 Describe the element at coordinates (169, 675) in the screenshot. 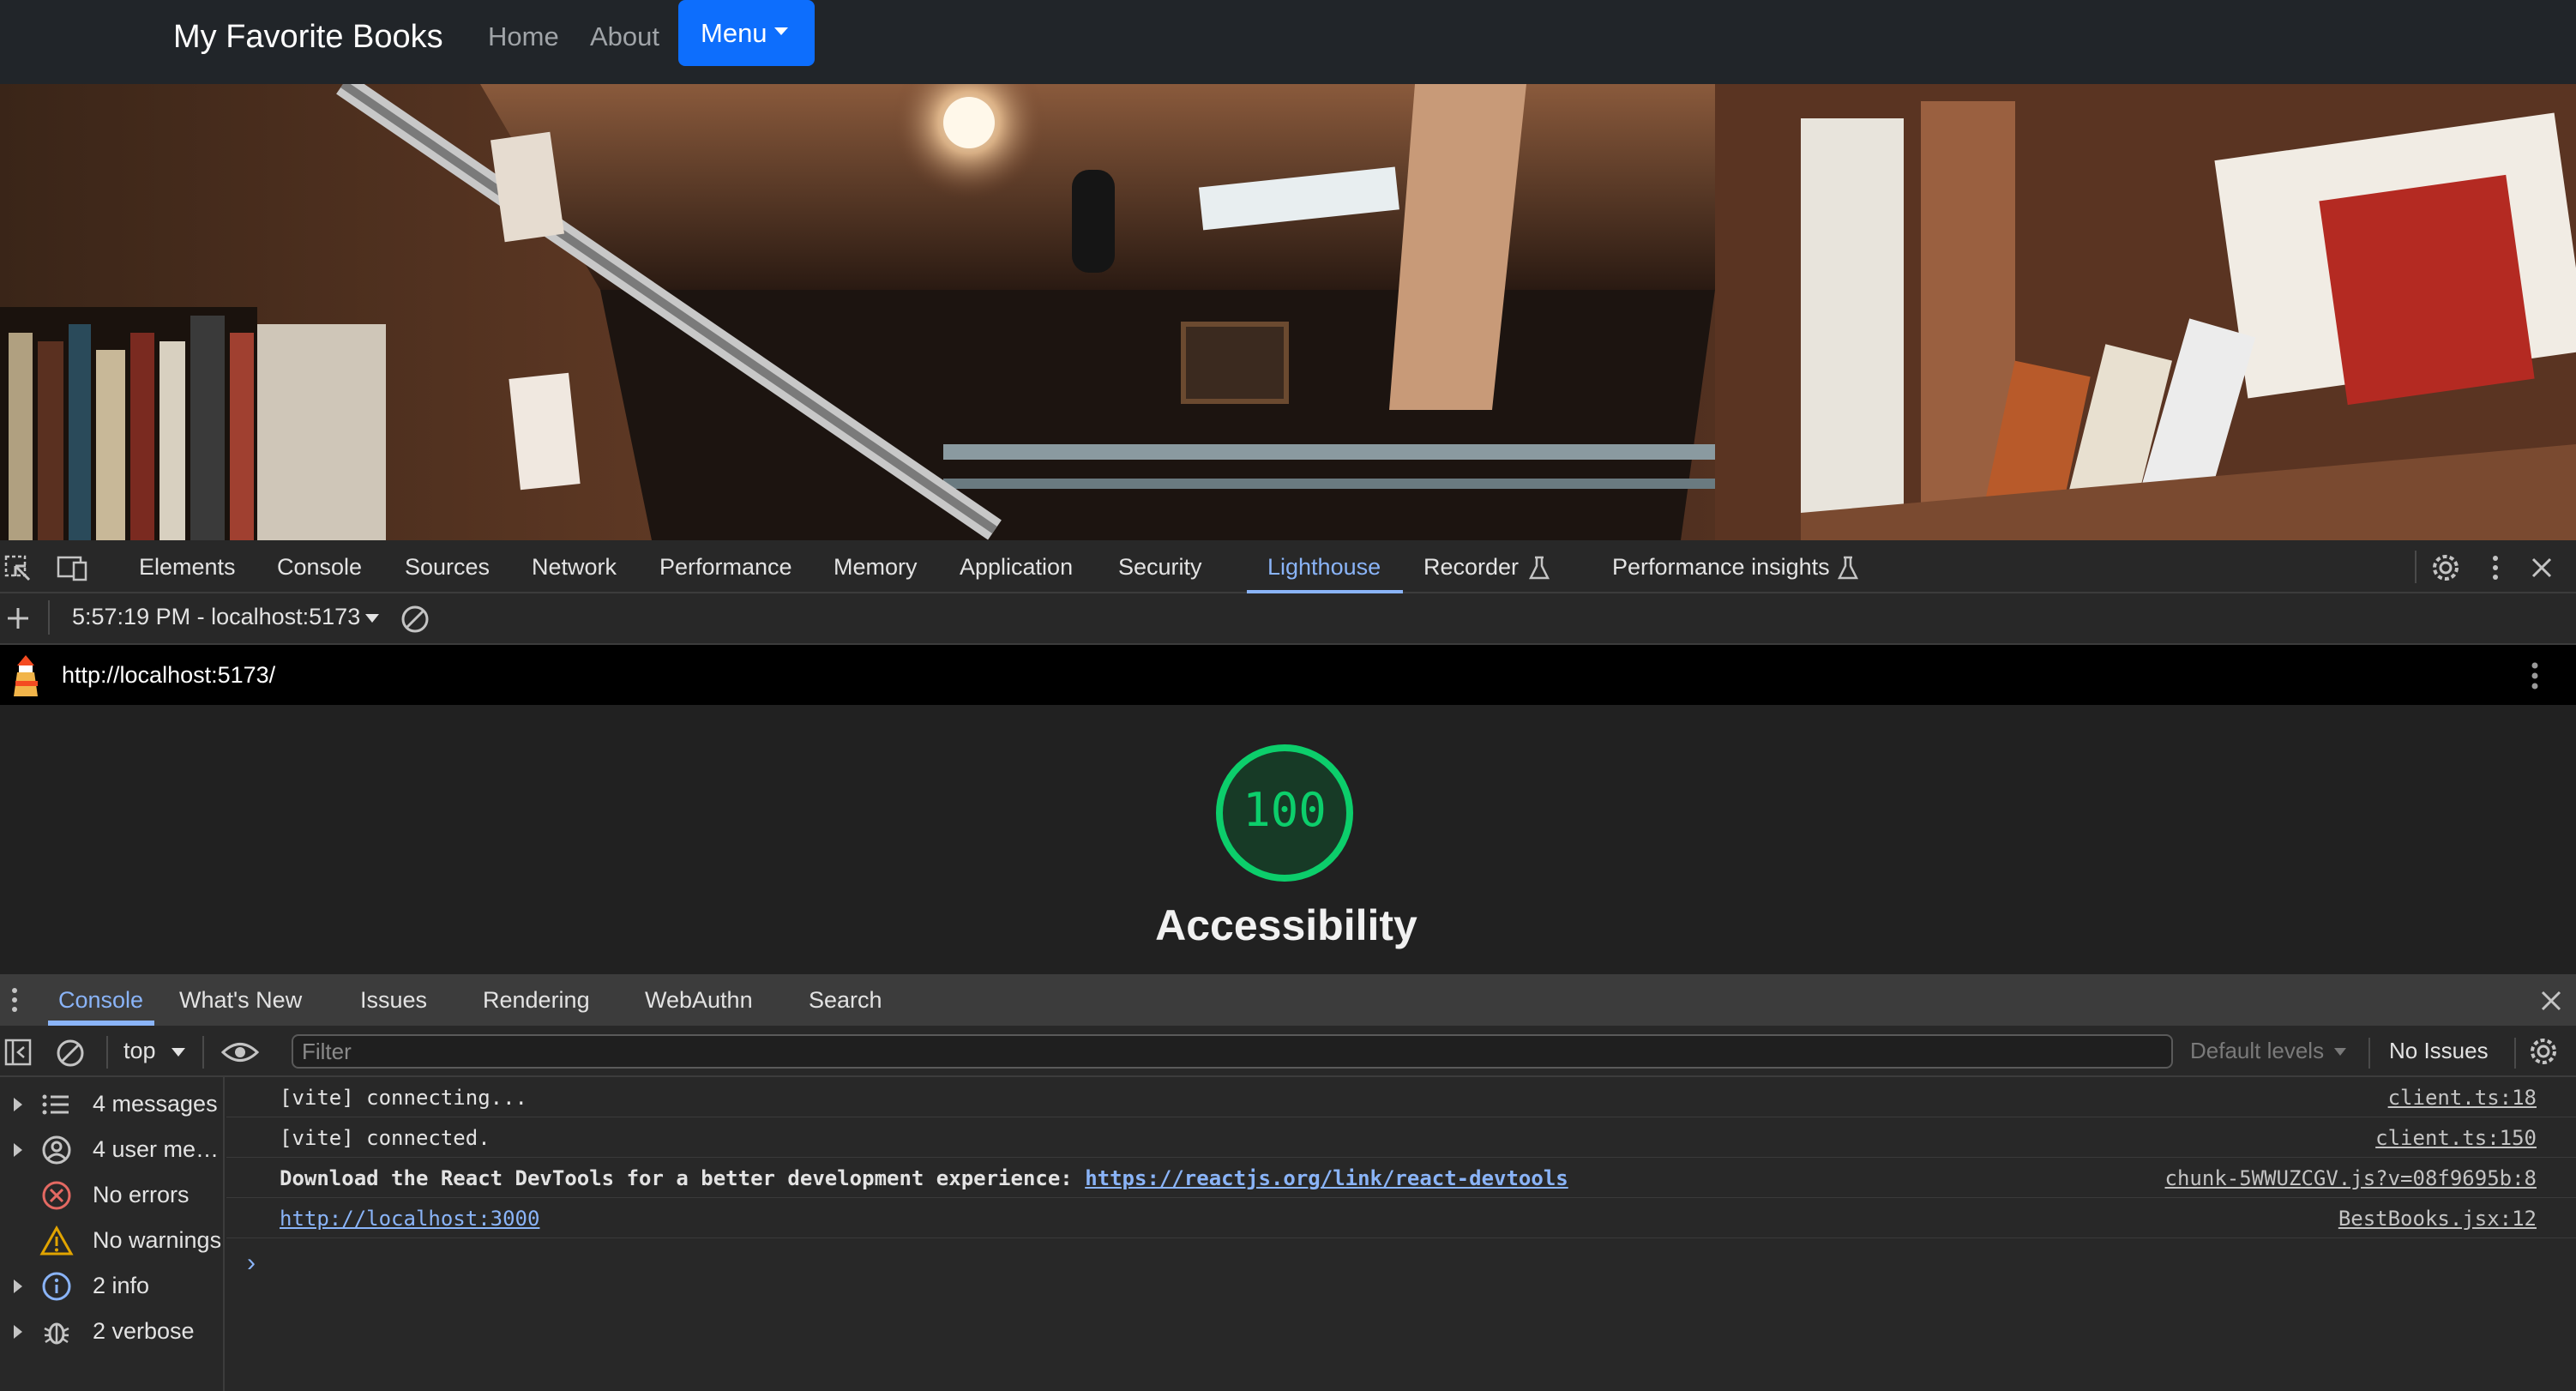

I see `report-url: http://localhost:5173/` at that location.